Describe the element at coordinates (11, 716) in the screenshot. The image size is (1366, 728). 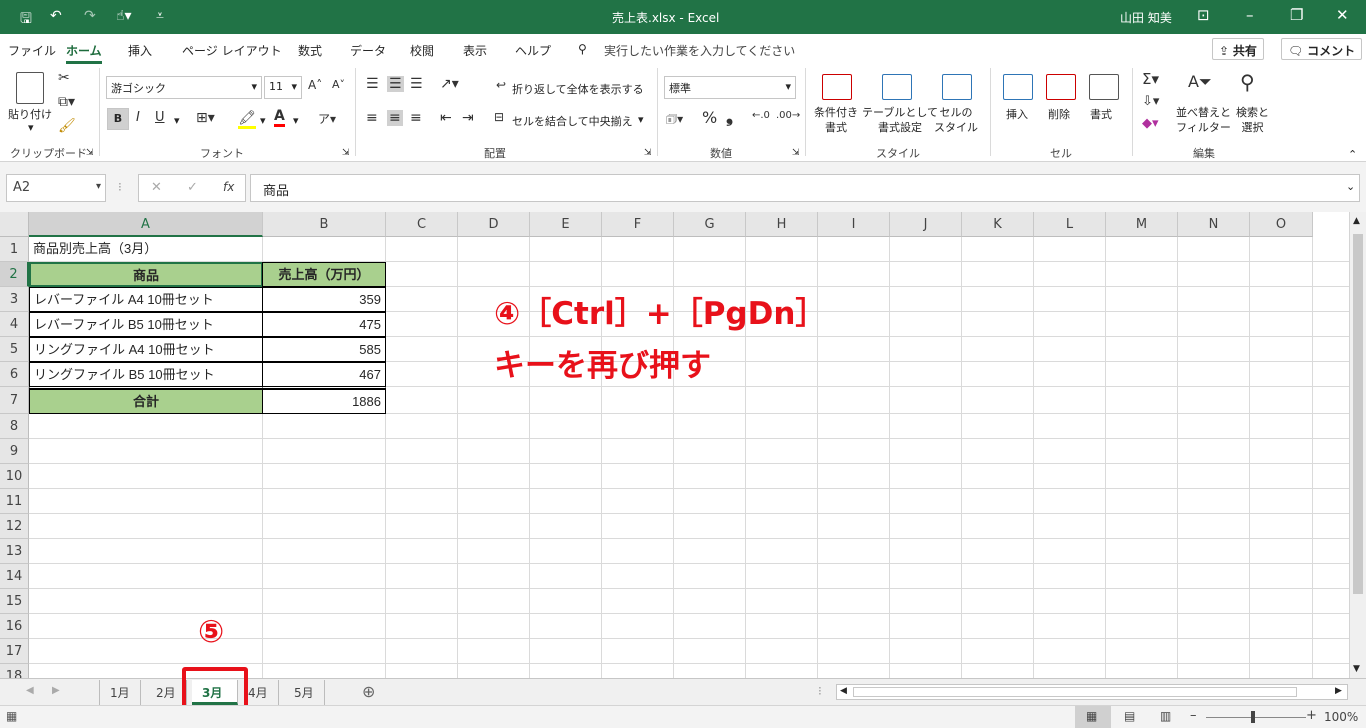
I see `macro-record-icon: ▦` at that location.